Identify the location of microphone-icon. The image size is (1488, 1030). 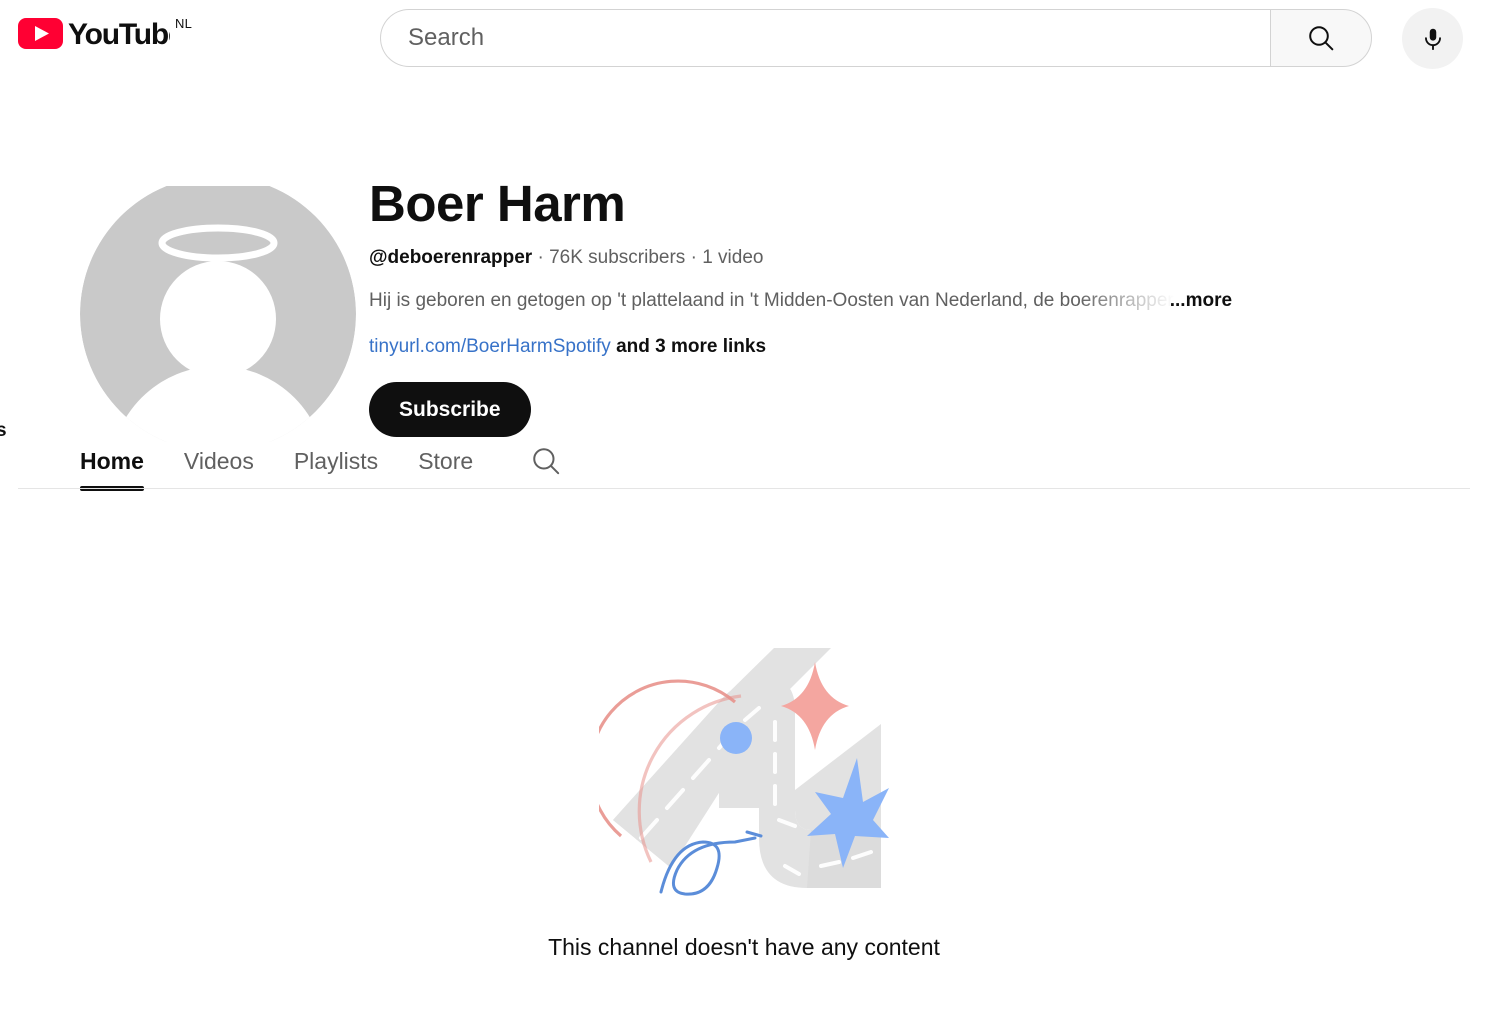
(1432, 39).